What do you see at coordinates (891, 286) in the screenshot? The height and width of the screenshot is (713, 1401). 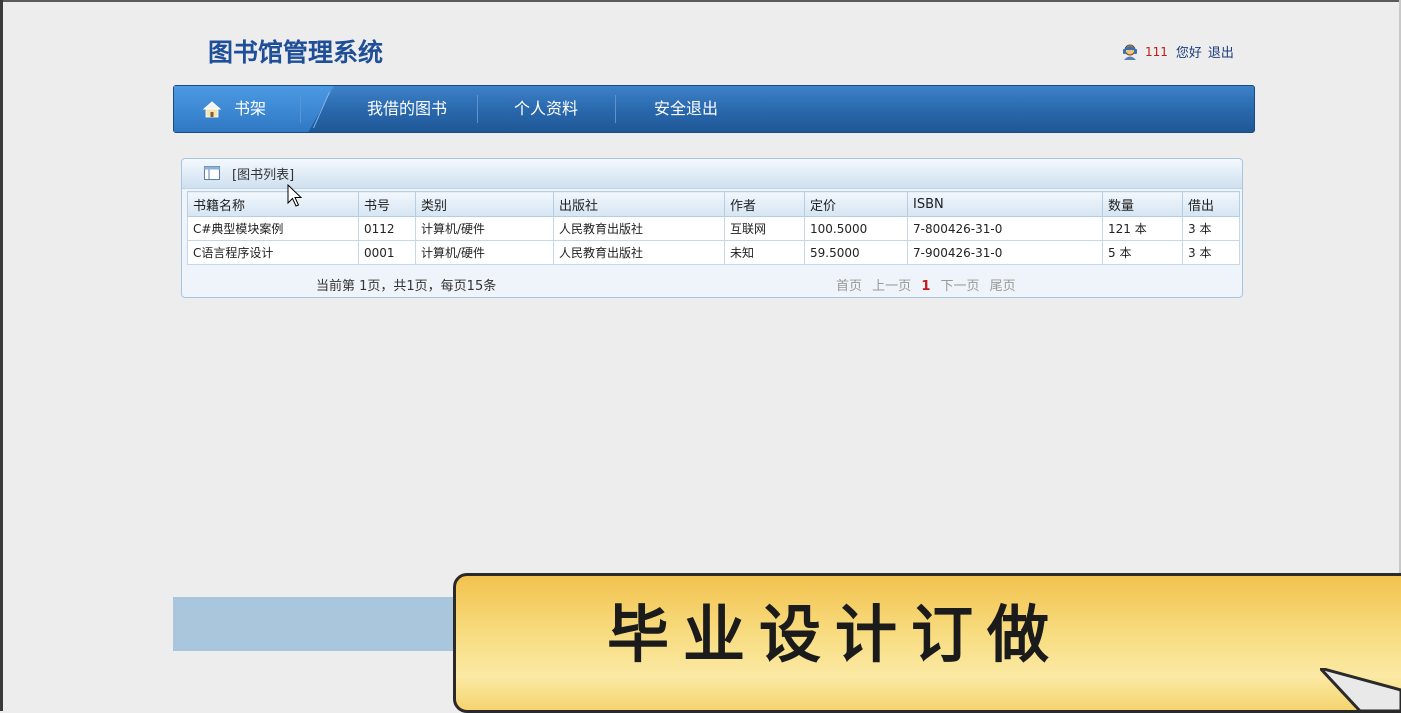 I see `pager-prev-link: 上一页` at bounding box center [891, 286].